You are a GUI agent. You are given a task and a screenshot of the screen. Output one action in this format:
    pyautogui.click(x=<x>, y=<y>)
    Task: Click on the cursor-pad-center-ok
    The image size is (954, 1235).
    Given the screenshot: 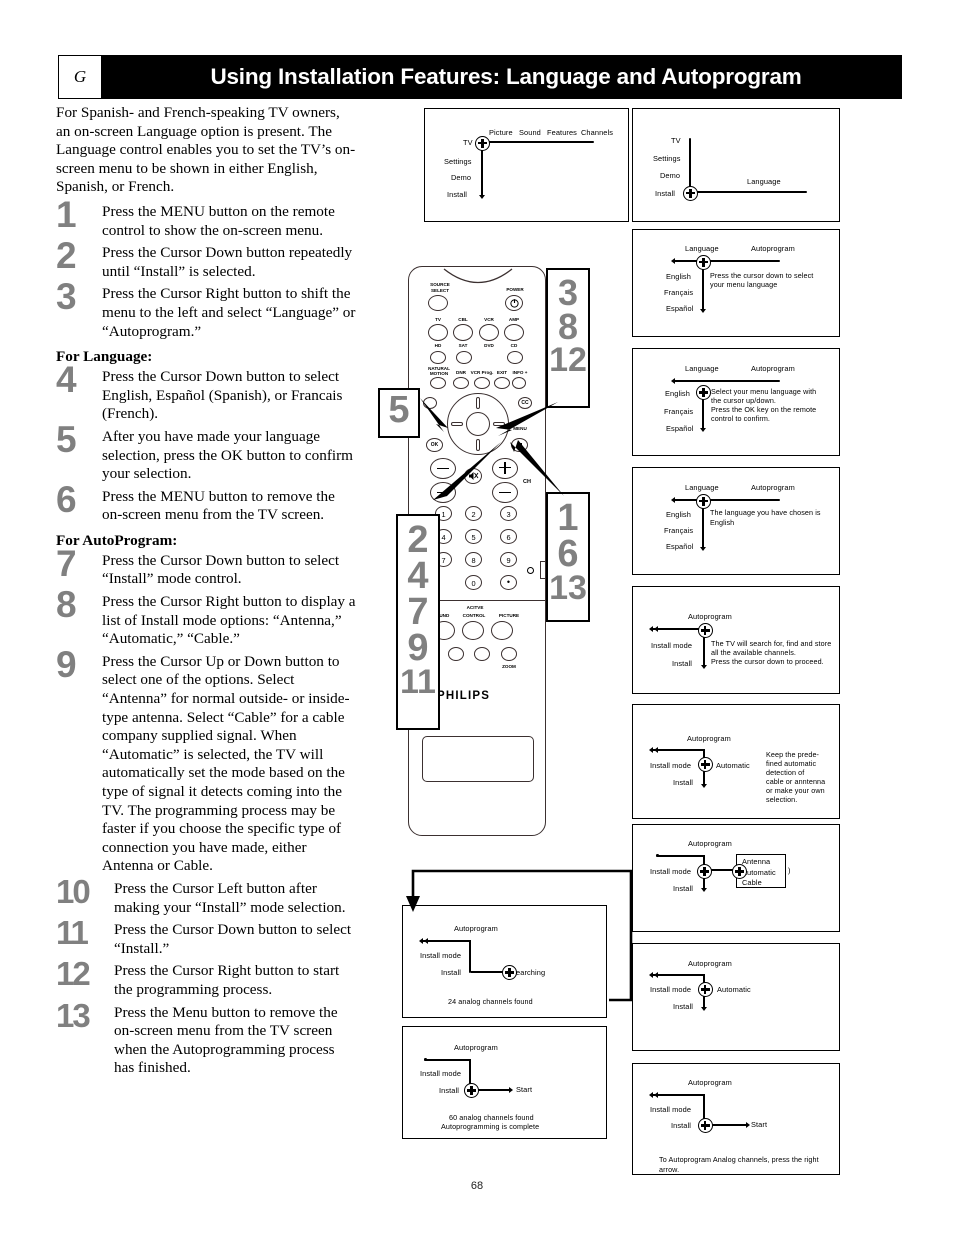 What is the action you would take?
    pyautogui.click(x=478, y=424)
    